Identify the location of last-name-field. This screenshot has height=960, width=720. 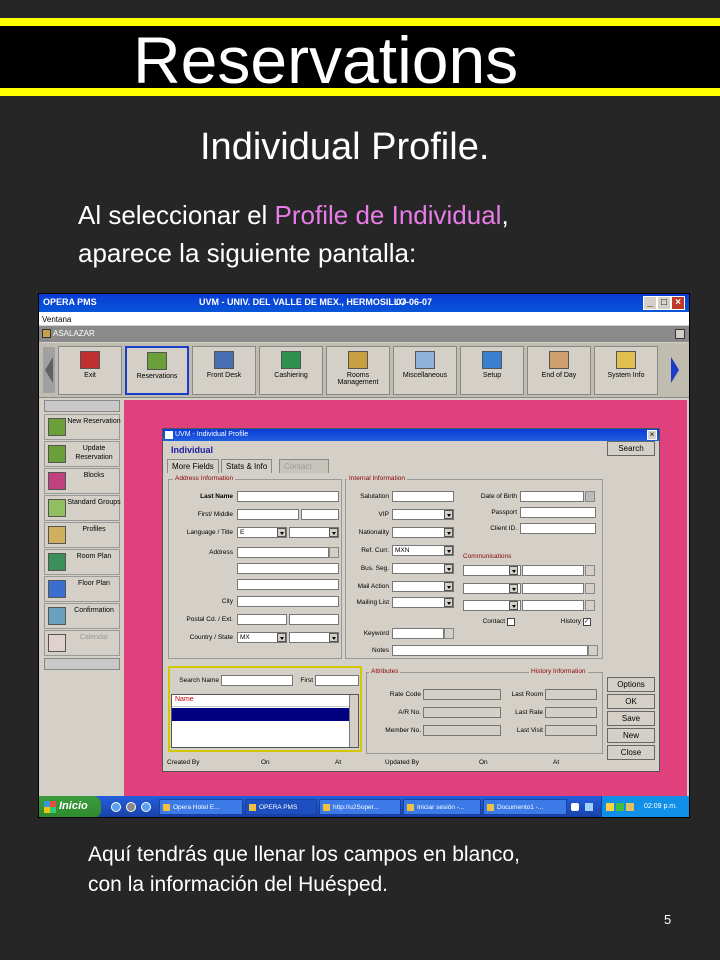
(288, 496).